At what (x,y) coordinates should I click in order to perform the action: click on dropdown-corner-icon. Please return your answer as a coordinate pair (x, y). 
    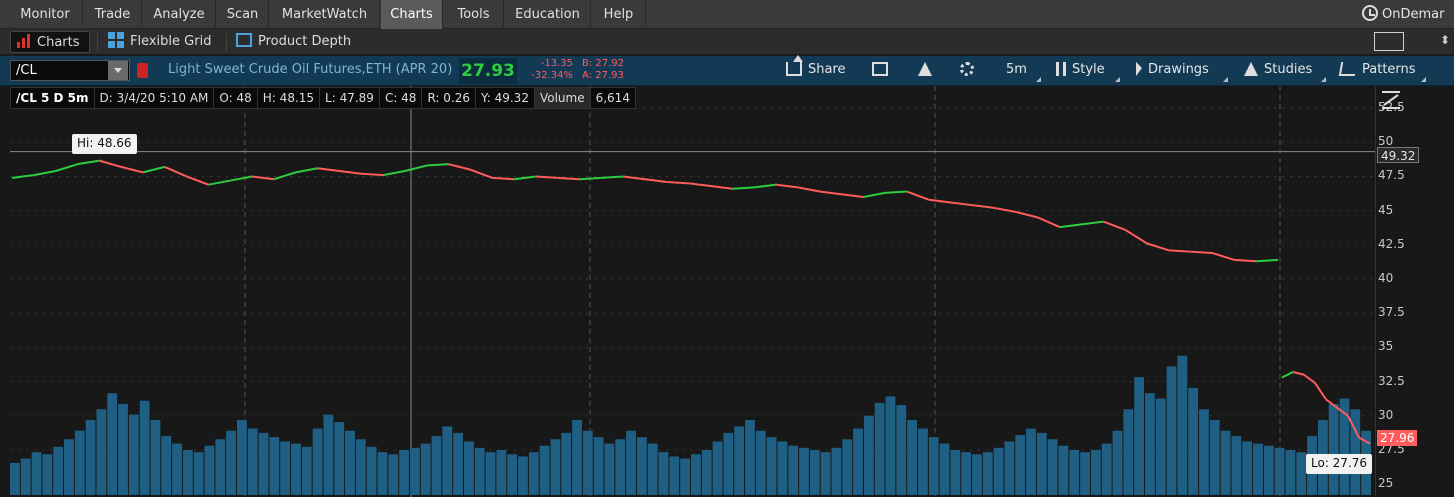
    Looking at the image, I should click on (1225, 79).